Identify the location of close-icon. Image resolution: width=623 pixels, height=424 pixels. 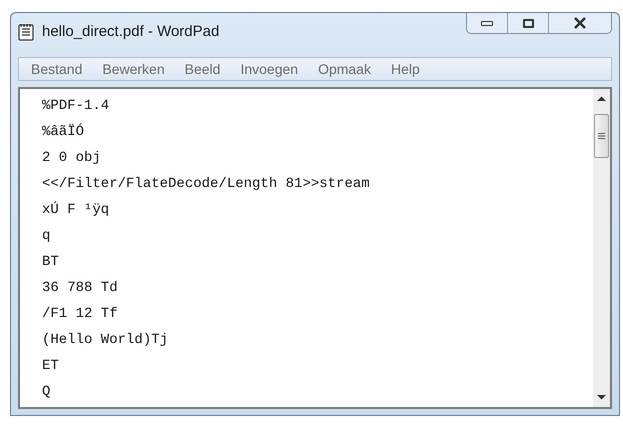
(580, 23).